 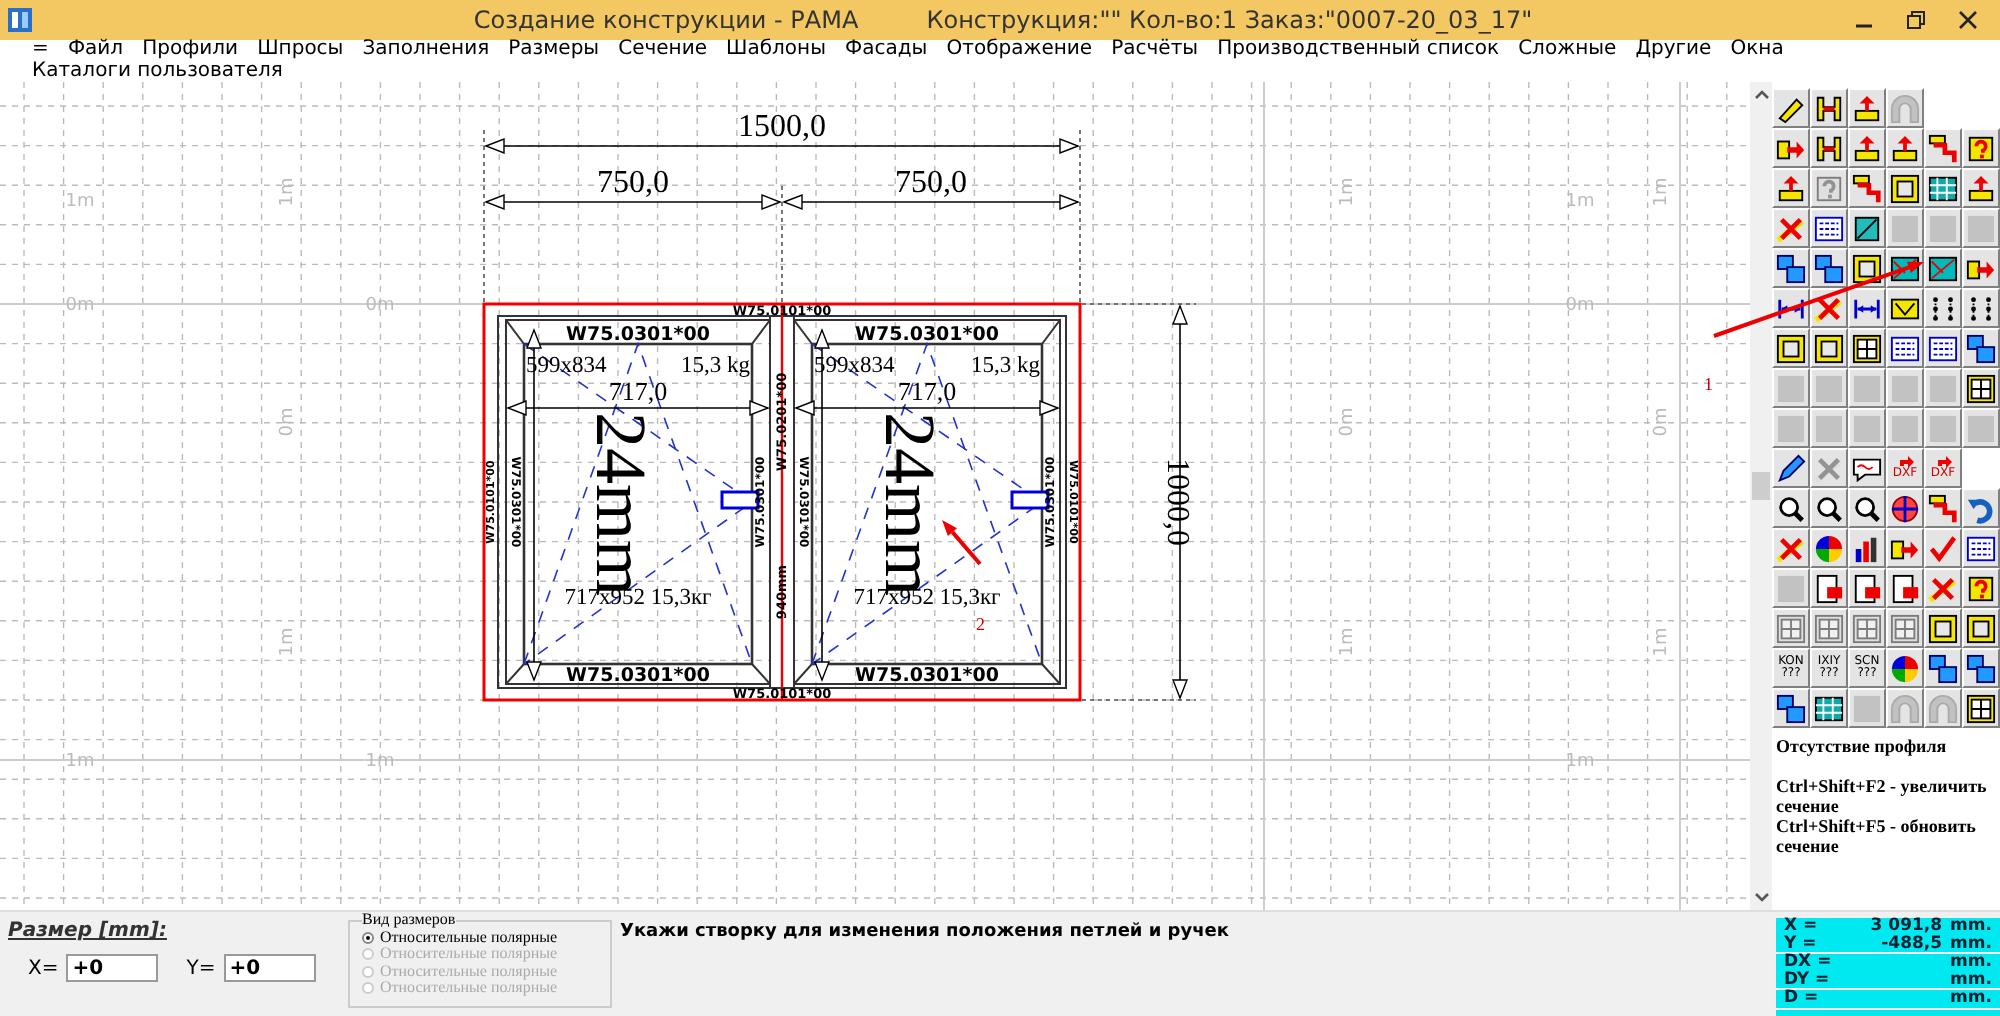 I want to click on menu-item: Сечение, so click(x=662, y=50).